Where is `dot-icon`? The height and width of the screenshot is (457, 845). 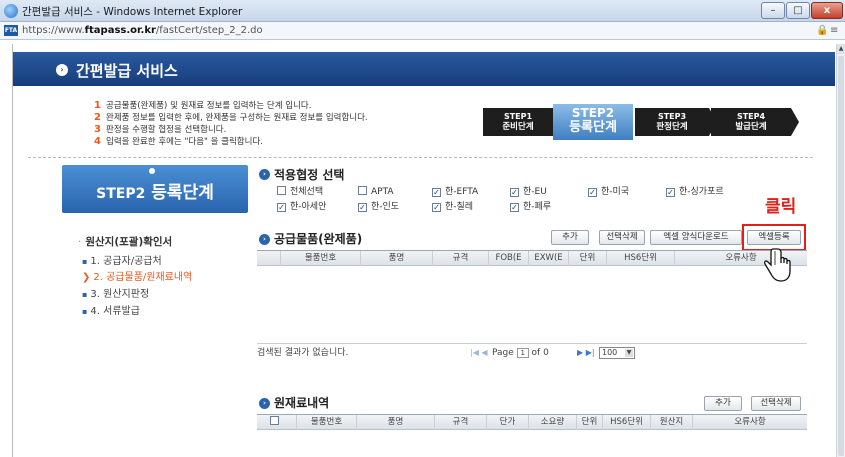 dot-icon is located at coordinates (152, 171).